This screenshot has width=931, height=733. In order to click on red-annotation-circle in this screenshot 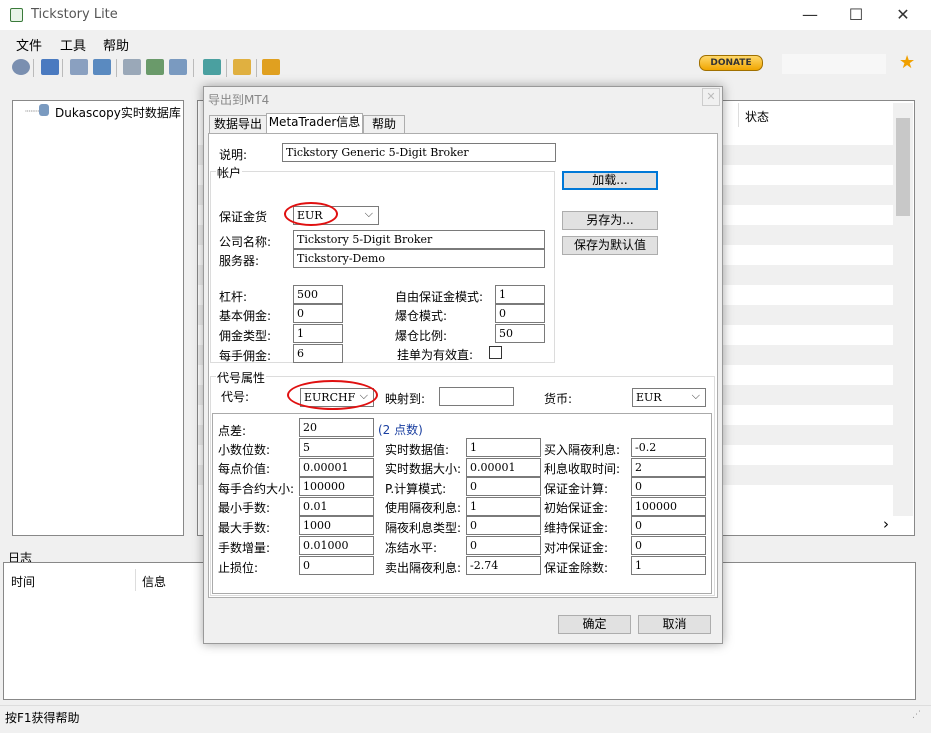, I will do `click(311, 214)`.